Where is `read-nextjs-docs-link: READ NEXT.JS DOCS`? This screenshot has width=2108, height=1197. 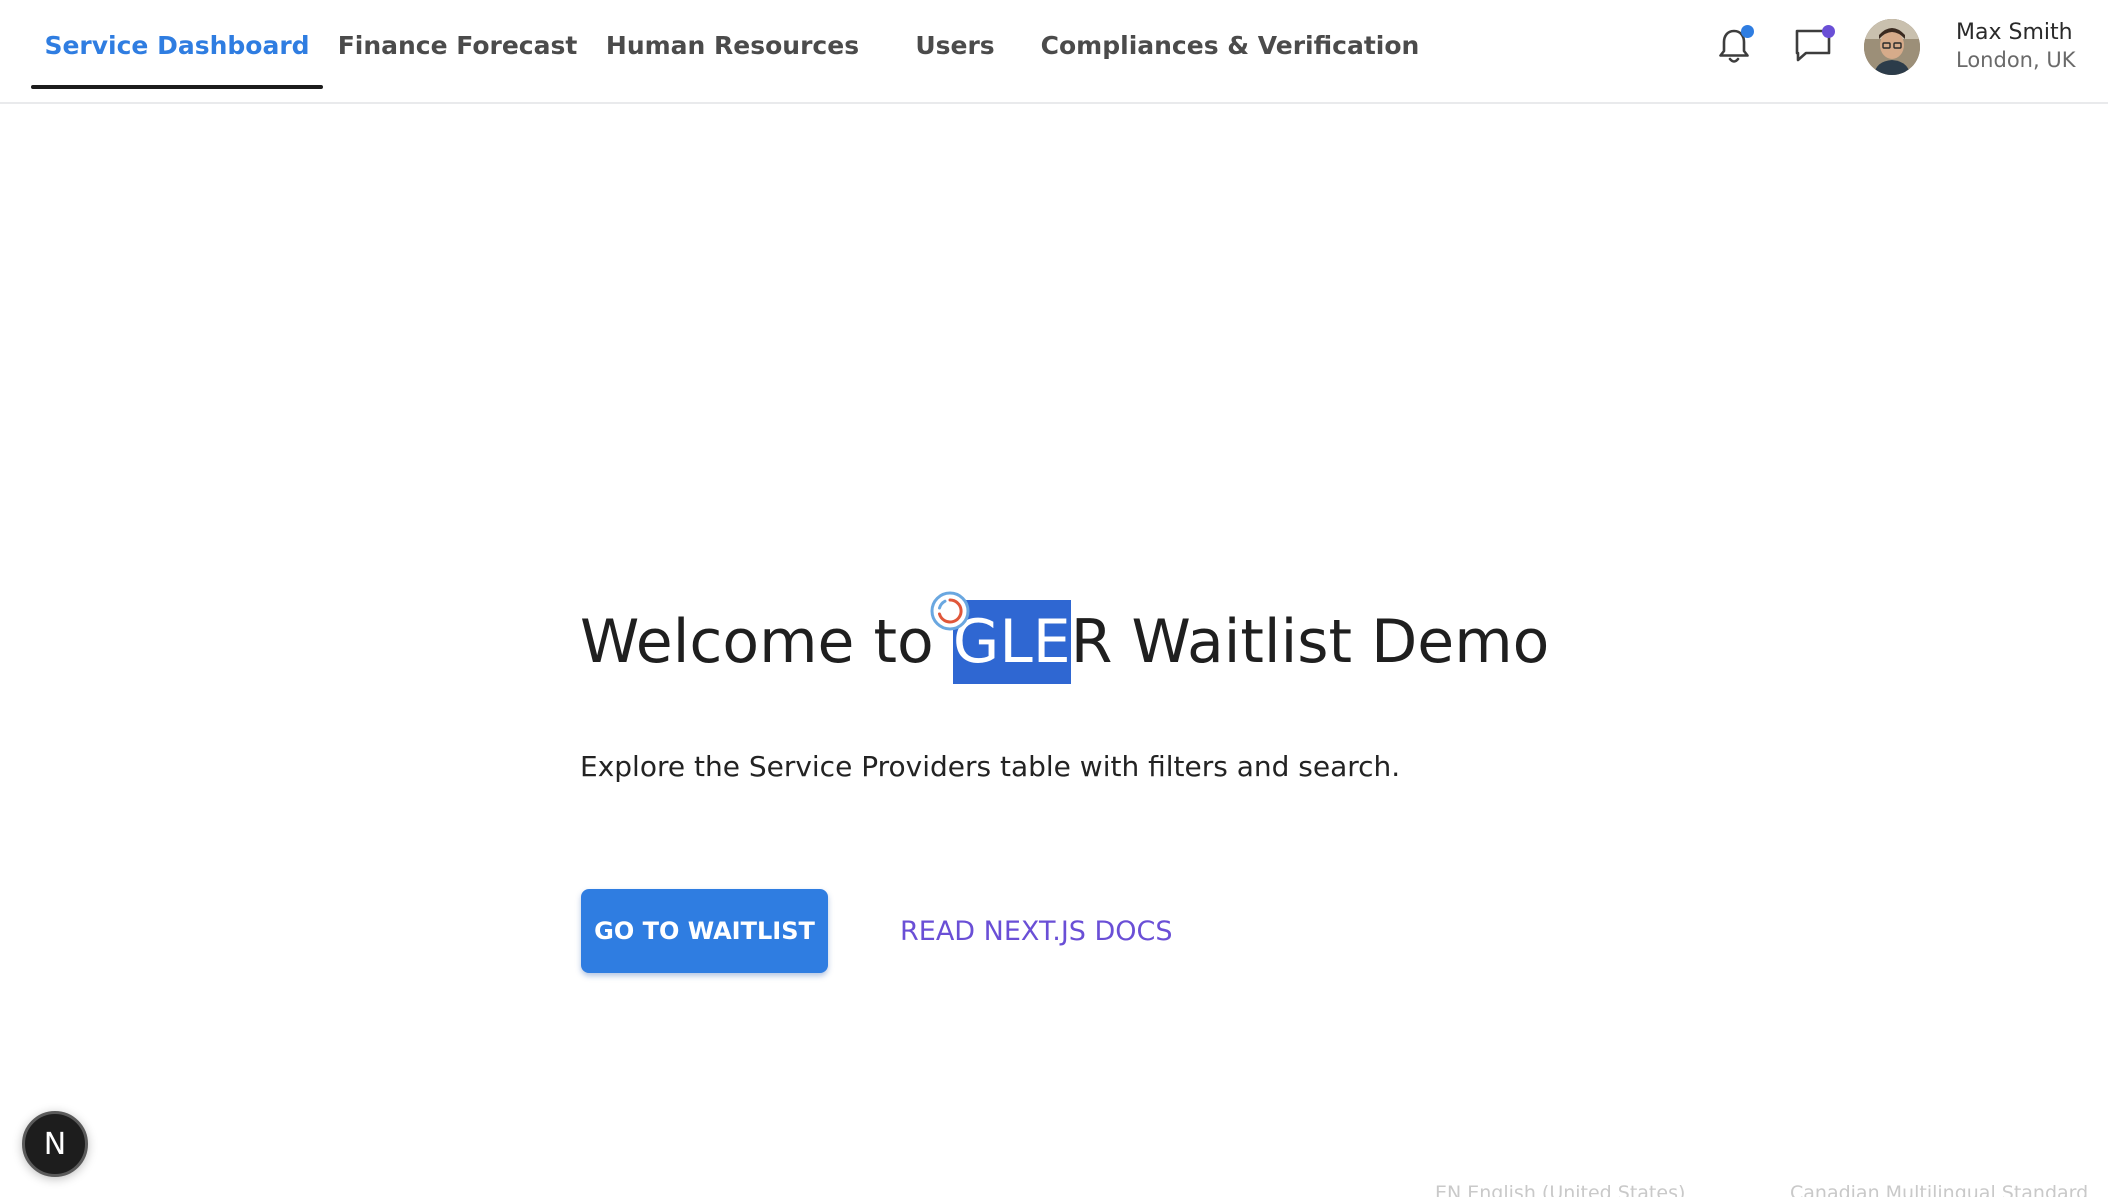 read-nextjs-docs-link: READ NEXT.JS DOCS is located at coordinates (1036, 931).